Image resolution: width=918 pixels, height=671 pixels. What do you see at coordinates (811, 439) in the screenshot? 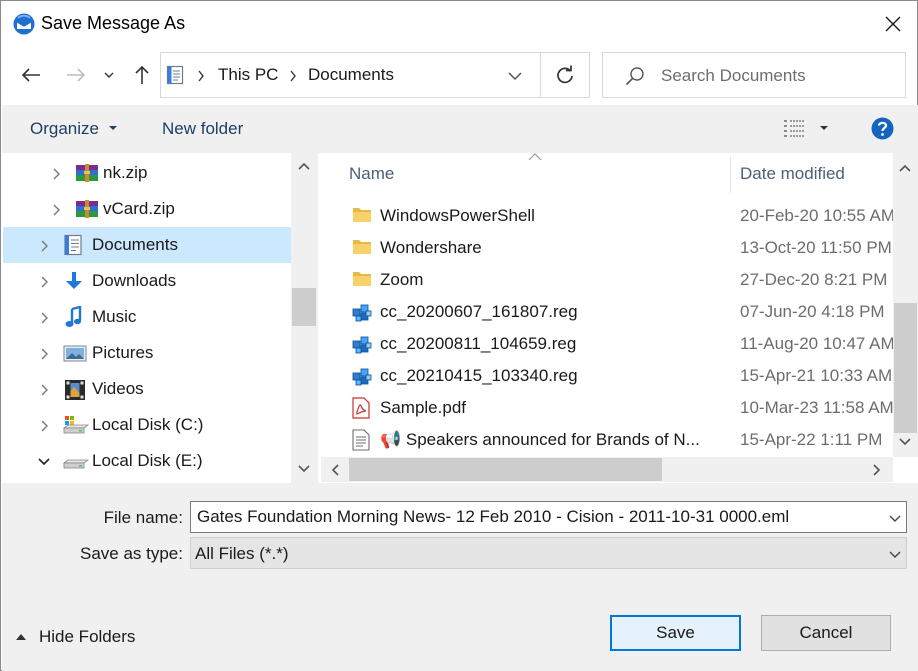
I see `file-date-modified: 15-Apr-22 1:11 PM` at bounding box center [811, 439].